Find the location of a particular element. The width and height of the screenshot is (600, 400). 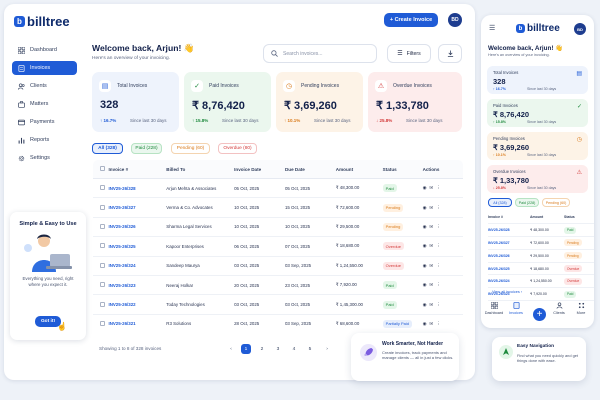

menu-icon: ☰ is located at coordinates (492, 28).